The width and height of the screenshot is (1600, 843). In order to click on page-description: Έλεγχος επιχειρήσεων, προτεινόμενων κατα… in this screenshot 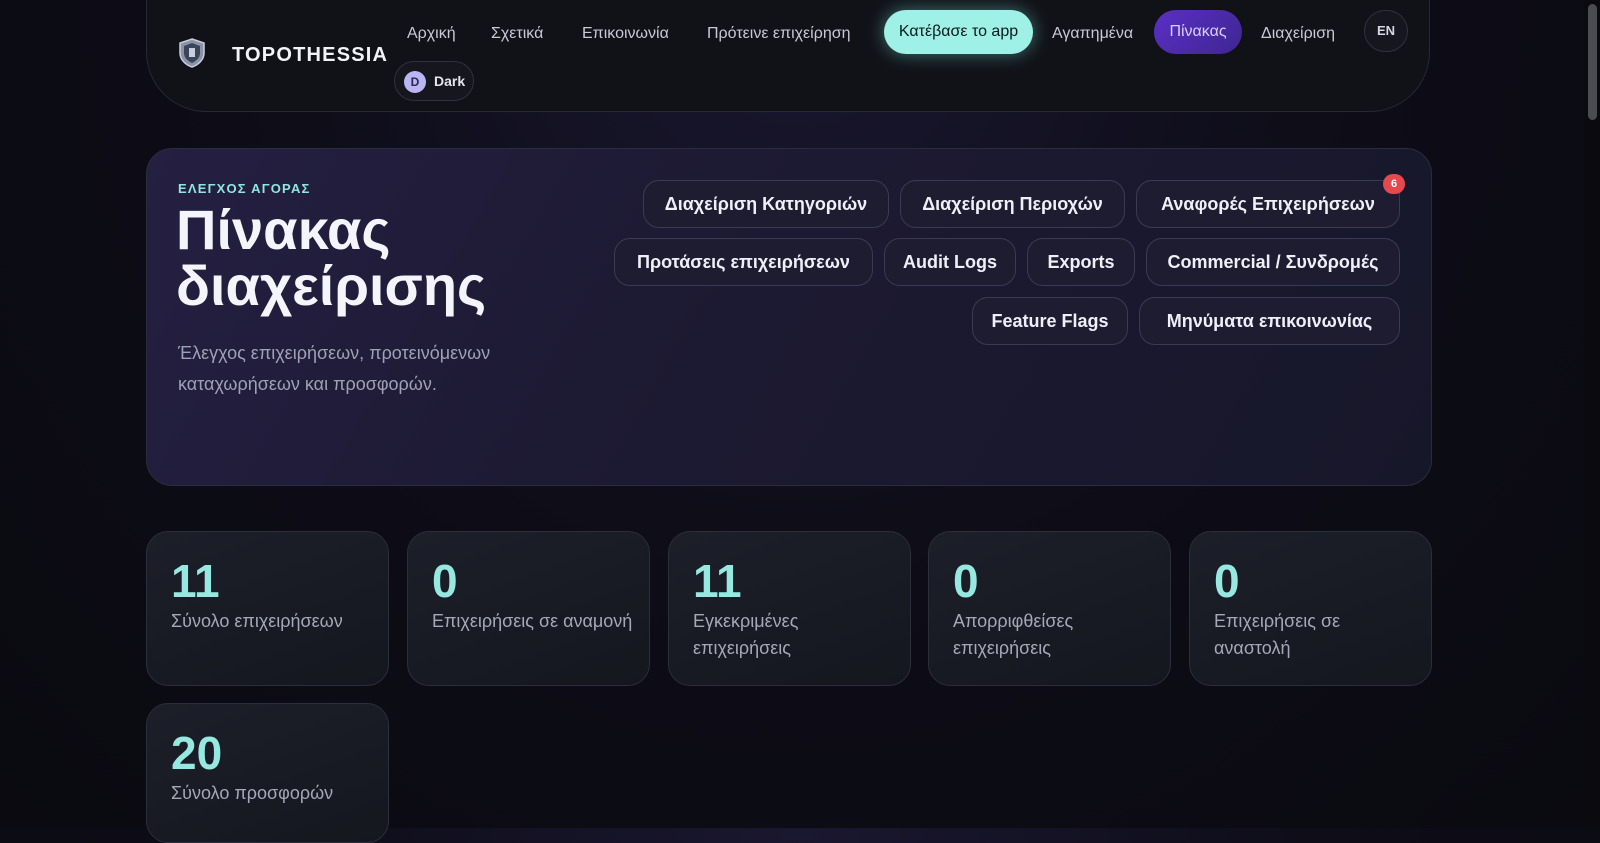, I will do `click(334, 368)`.